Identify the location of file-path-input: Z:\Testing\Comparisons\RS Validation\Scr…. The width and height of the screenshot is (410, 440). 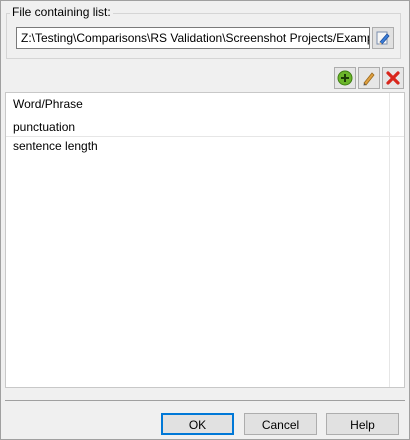
(193, 38).